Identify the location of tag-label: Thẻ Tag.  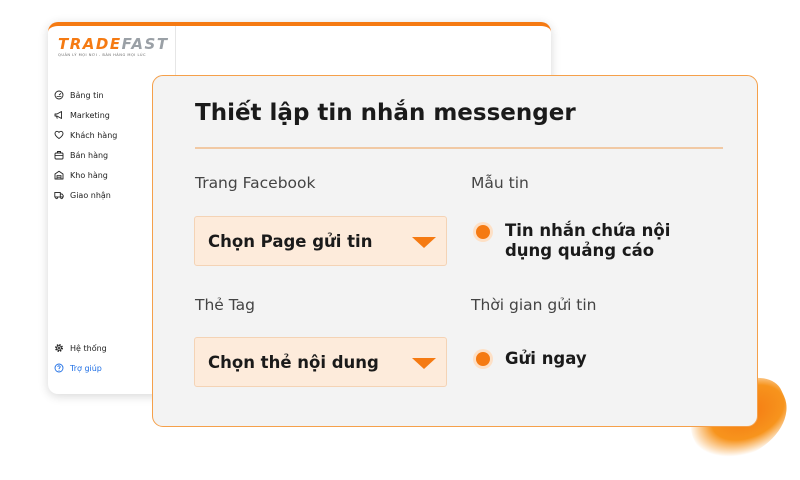
(225, 305).